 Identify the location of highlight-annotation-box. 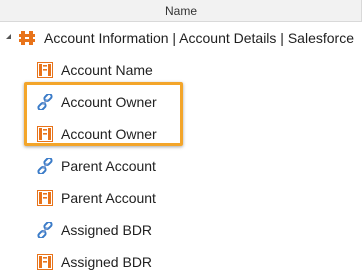
(103, 114).